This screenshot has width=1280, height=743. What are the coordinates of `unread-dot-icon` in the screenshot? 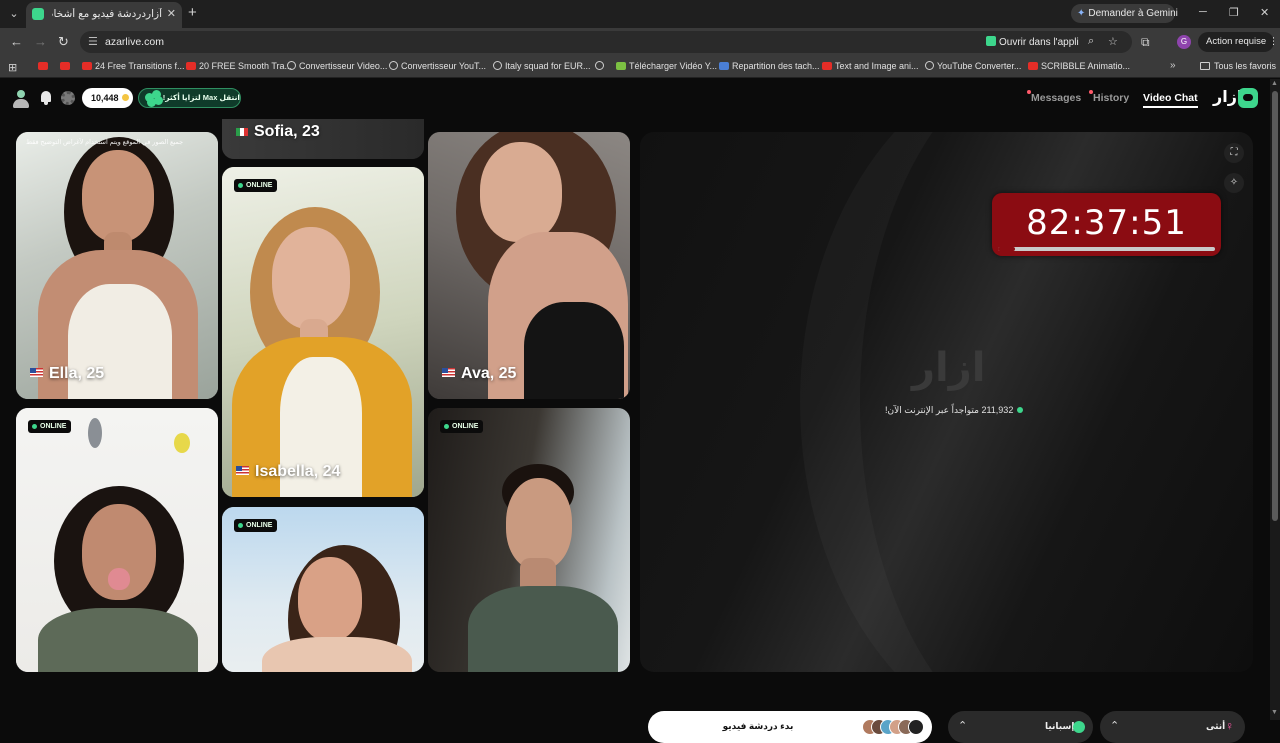 It's located at (1029, 92).